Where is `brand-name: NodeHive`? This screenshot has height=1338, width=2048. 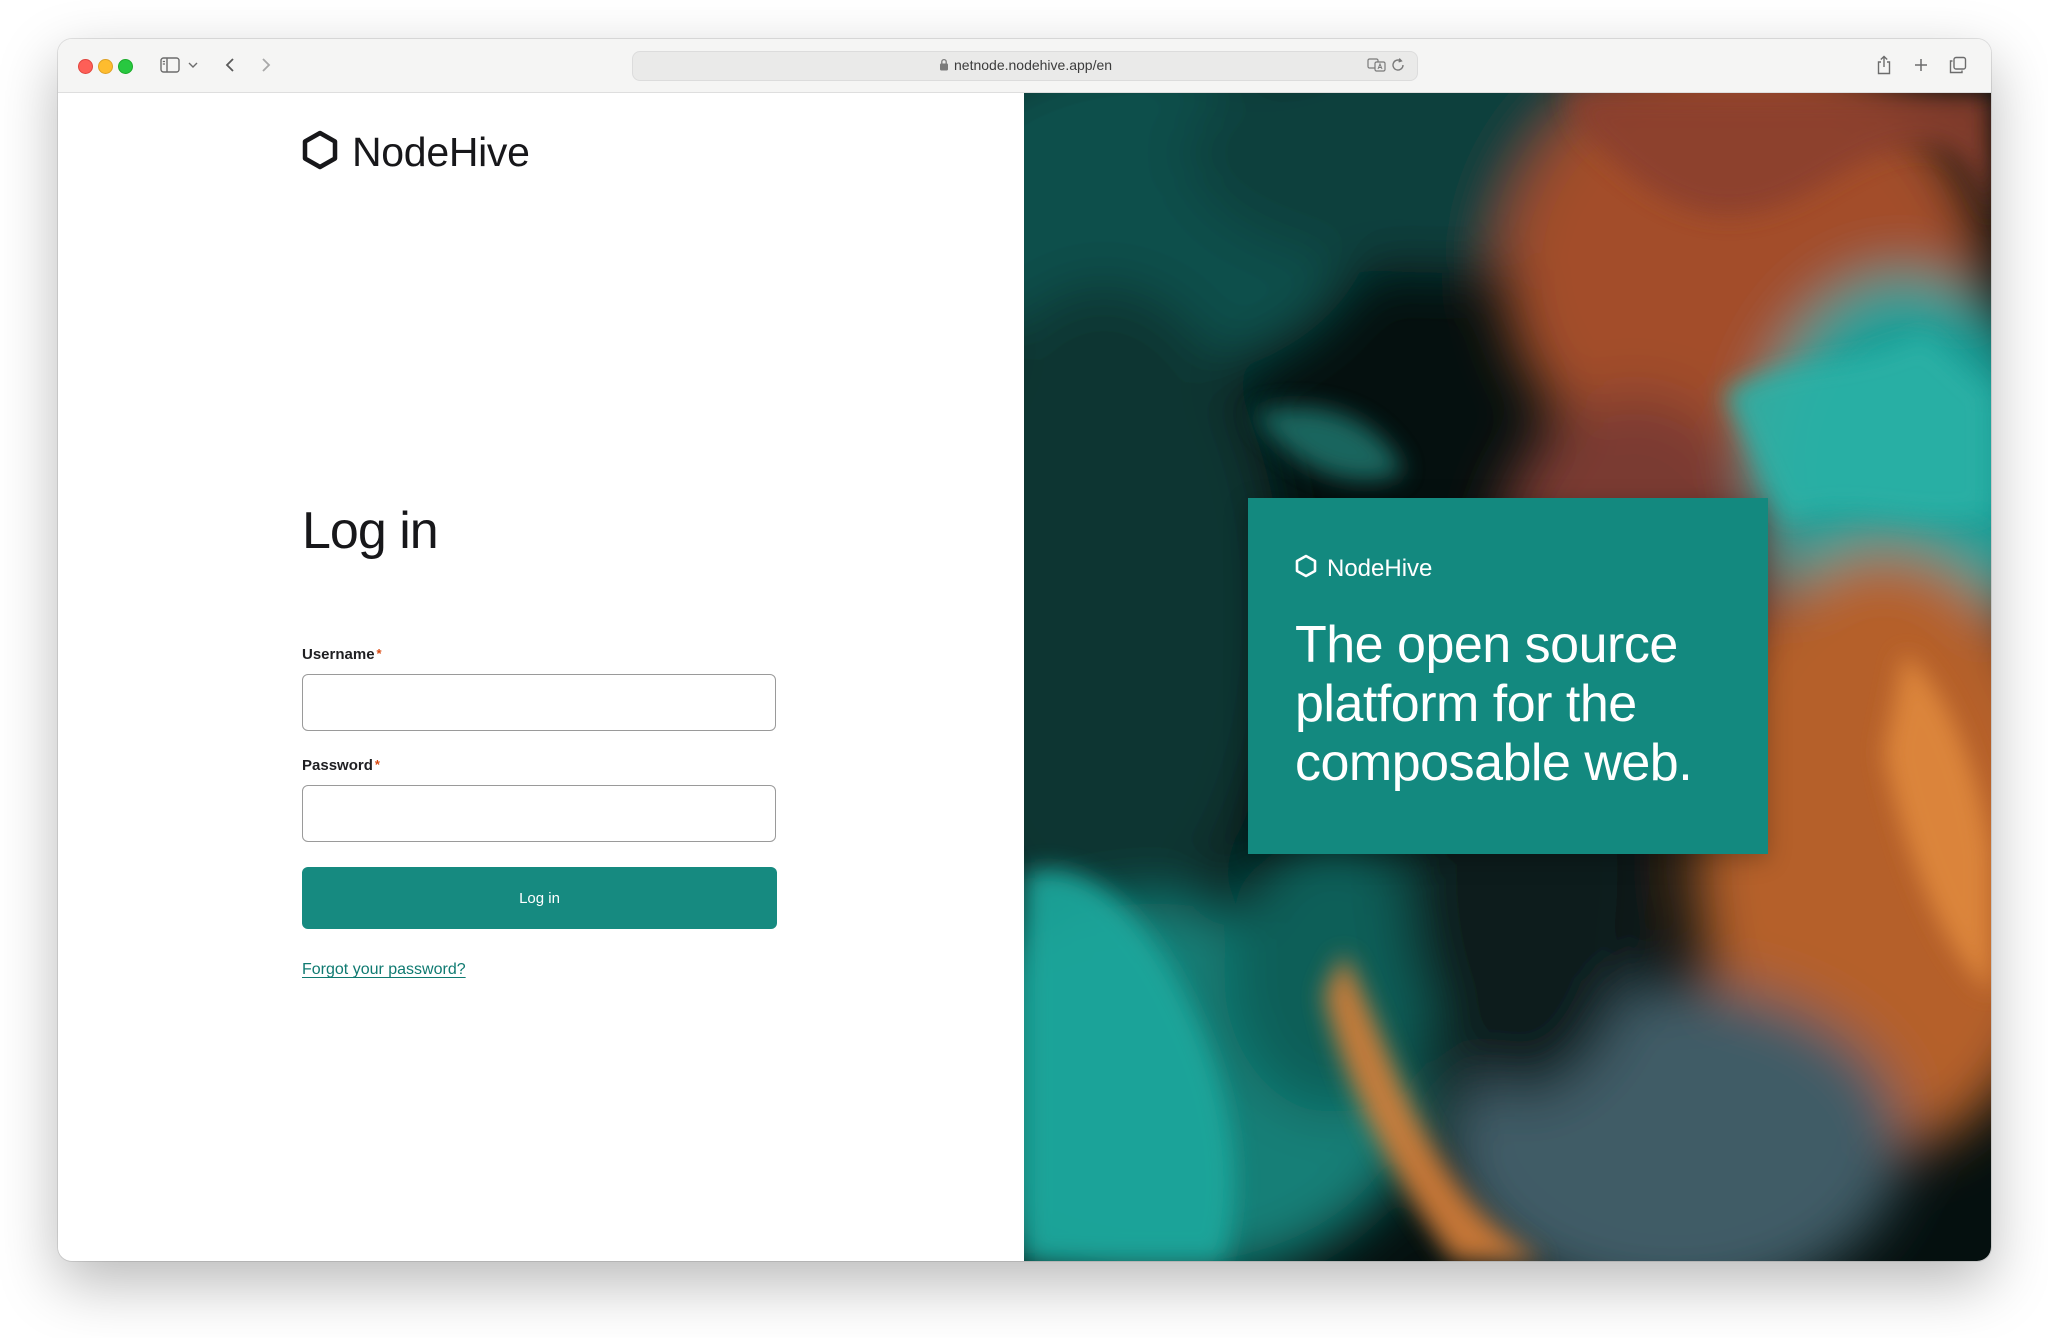 brand-name: NodeHive is located at coordinates (441, 152).